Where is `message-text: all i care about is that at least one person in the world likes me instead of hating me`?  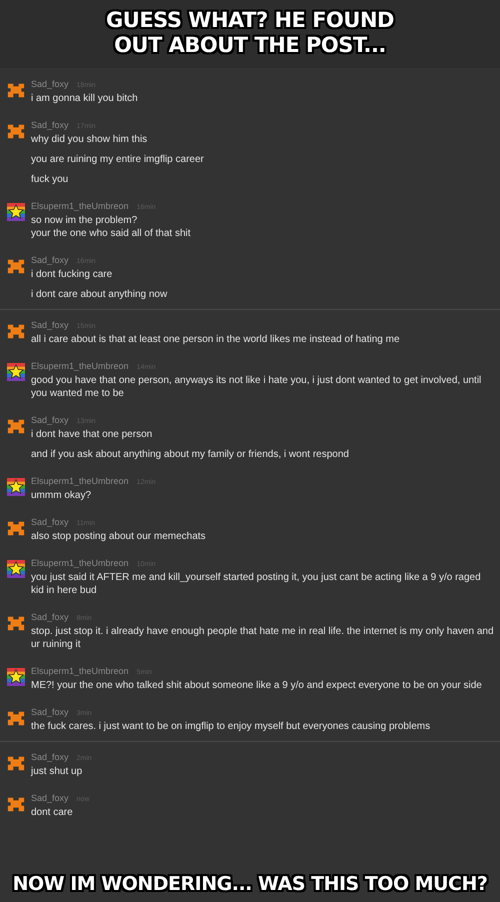
message-text: all i care about is that at least one person in the world likes me instead of hating me is located at coordinates (216, 339).